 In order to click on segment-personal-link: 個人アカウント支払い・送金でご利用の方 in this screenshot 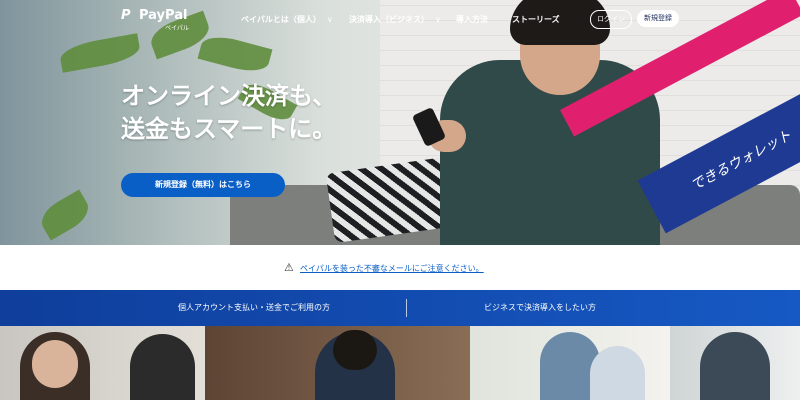, I will do `click(254, 308)`.